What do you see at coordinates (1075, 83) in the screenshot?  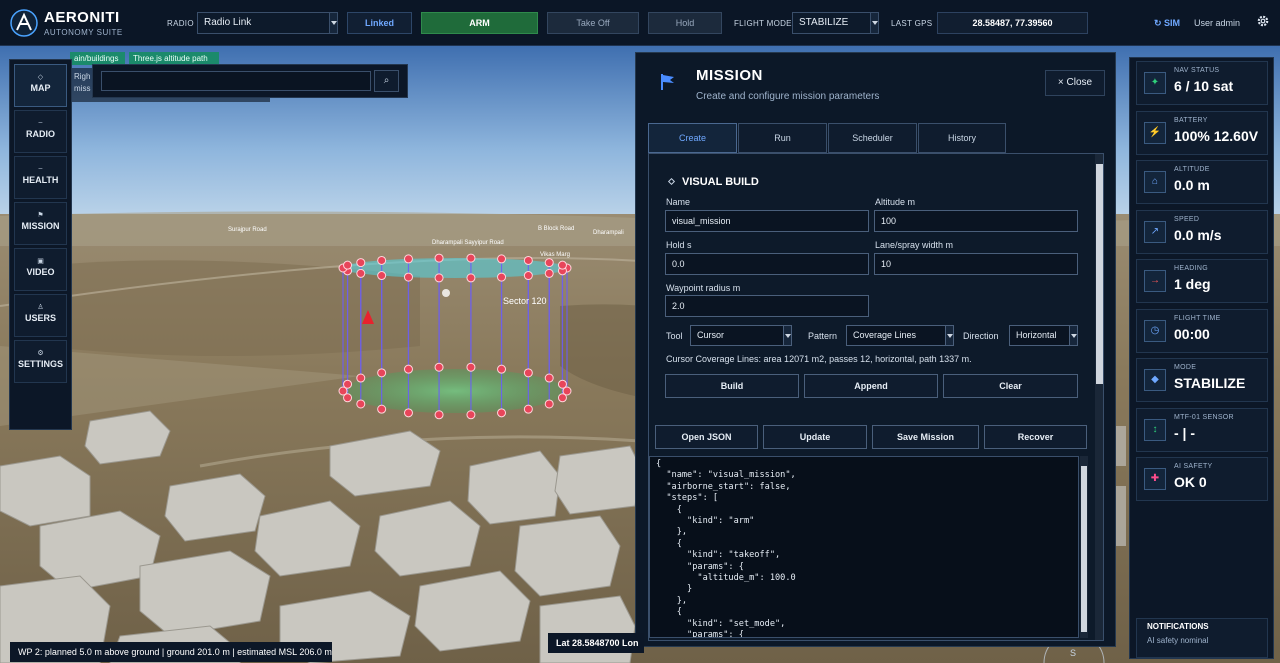 I see `close-button: × Close` at bounding box center [1075, 83].